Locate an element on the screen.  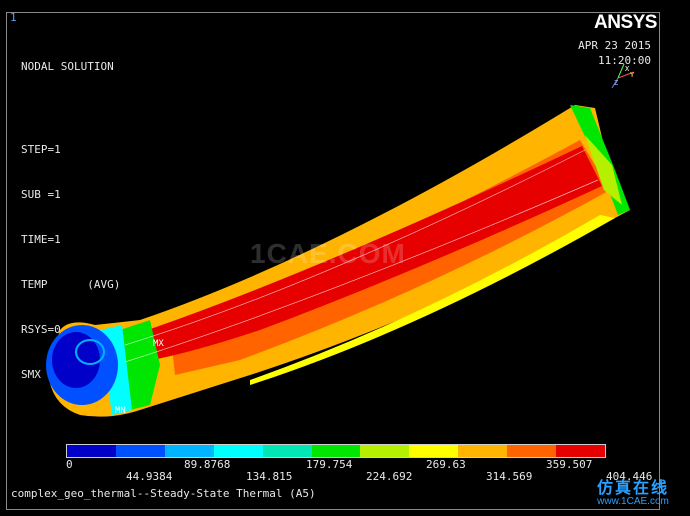
legend-label: 134.815 is located at coordinates (269, 476).